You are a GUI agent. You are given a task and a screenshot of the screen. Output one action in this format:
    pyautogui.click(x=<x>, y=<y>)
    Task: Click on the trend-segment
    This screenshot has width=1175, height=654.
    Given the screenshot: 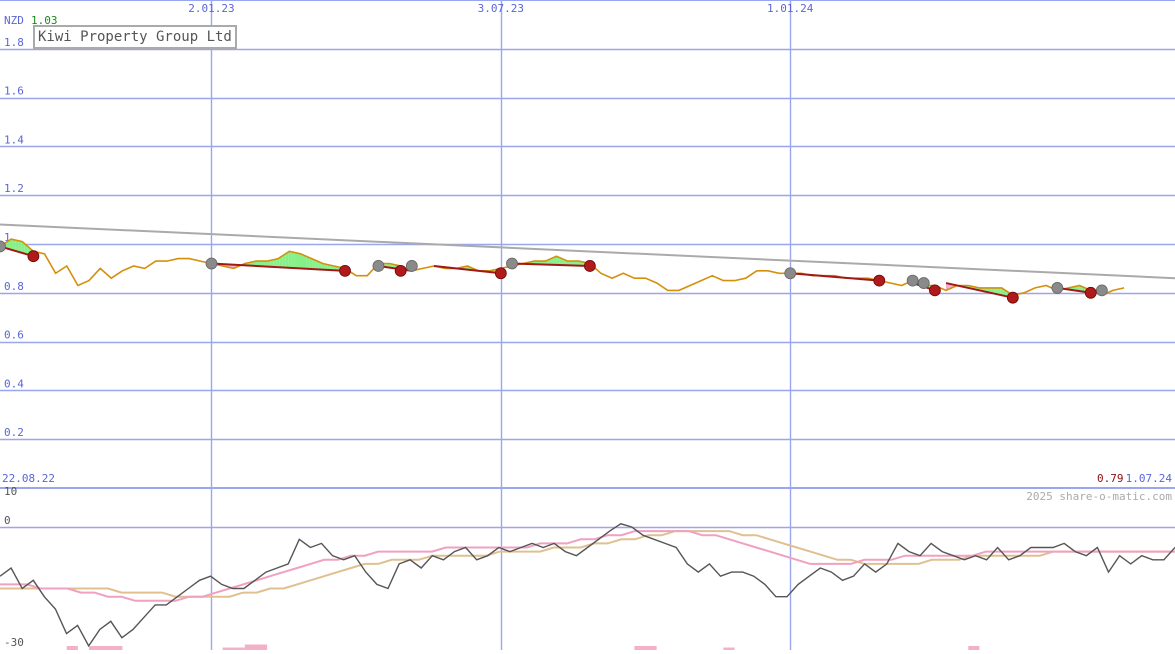 What is the action you would take?
    pyautogui.click(x=834, y=276)
    